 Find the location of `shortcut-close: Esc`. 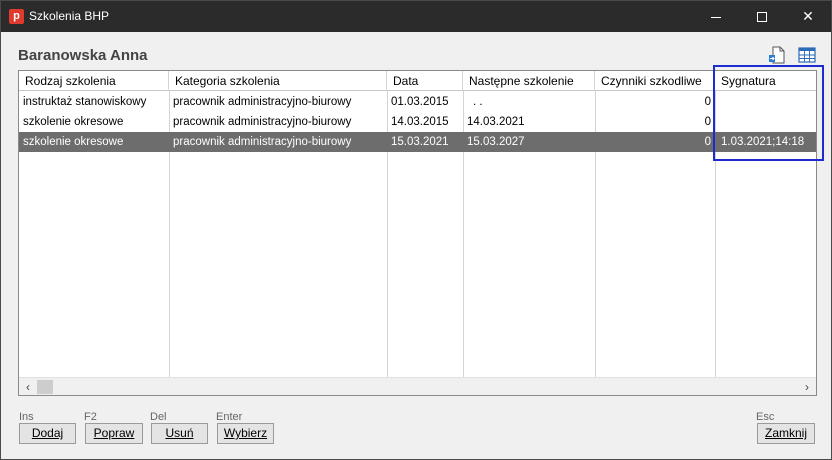

shortcut-close: Esc is located at coordinates (765, 417).